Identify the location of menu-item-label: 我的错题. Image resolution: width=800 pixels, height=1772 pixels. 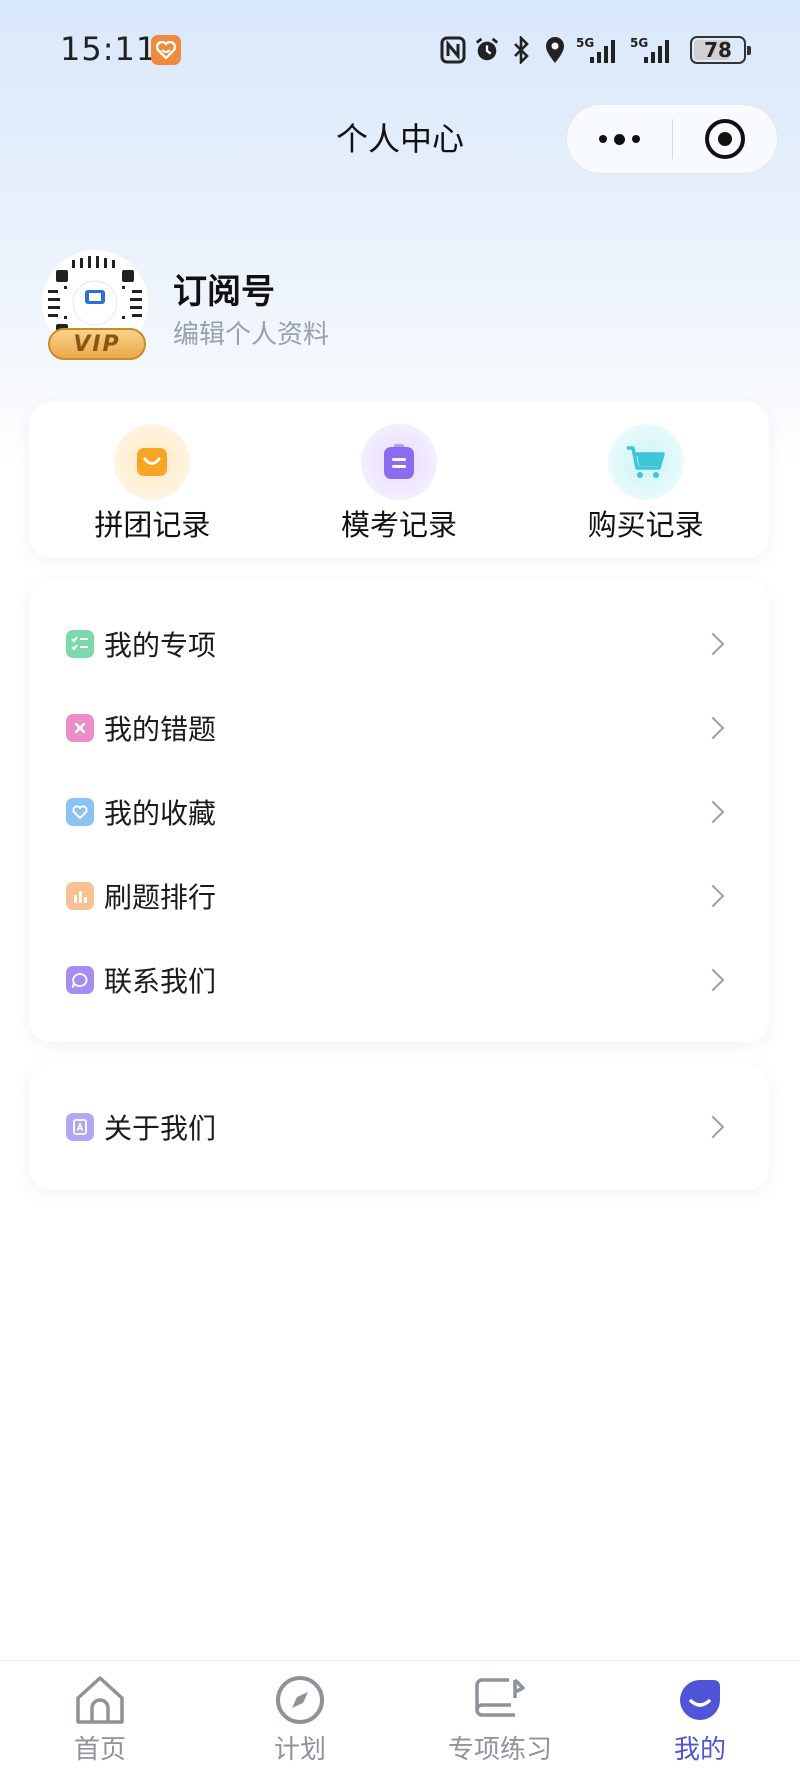
(160, 729).